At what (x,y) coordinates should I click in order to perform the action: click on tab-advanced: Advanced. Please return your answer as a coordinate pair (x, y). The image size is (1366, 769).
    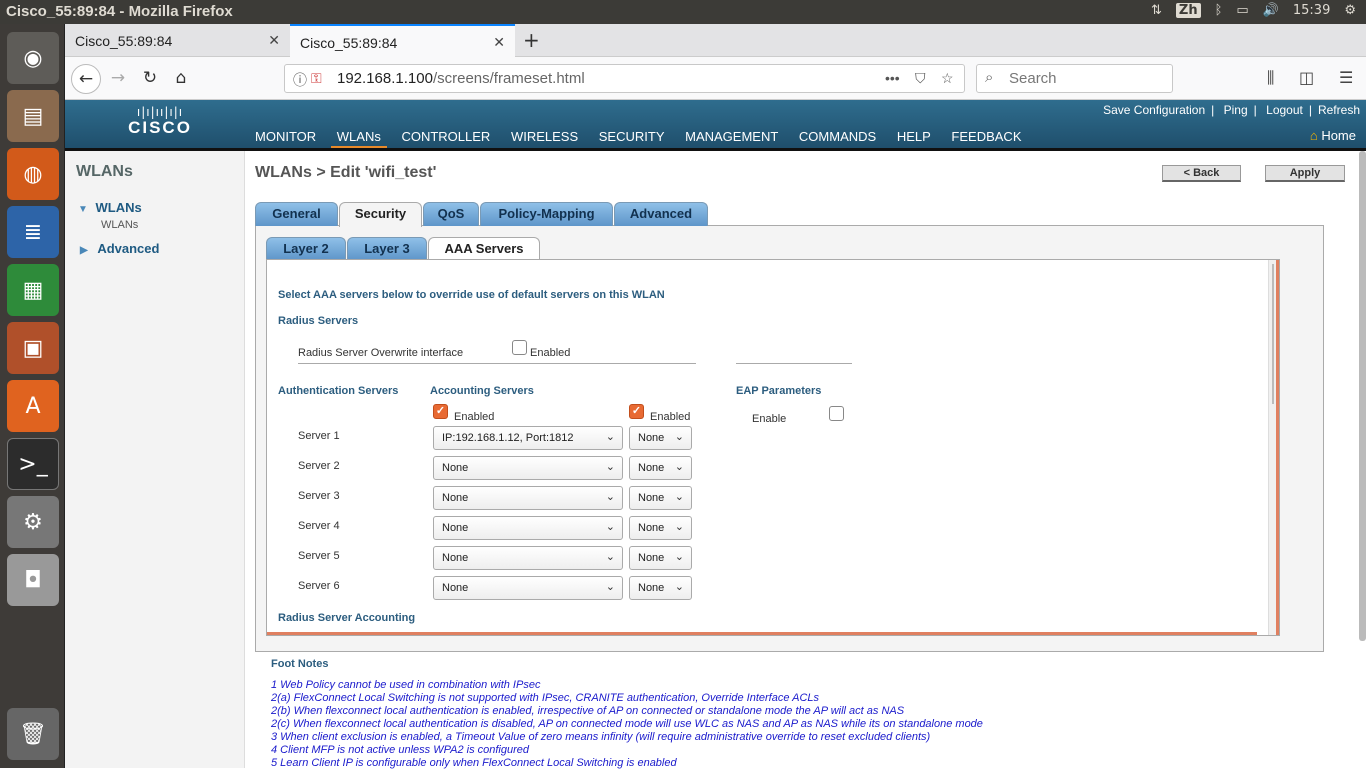
    Looking at the image, I should click on (661, 214).